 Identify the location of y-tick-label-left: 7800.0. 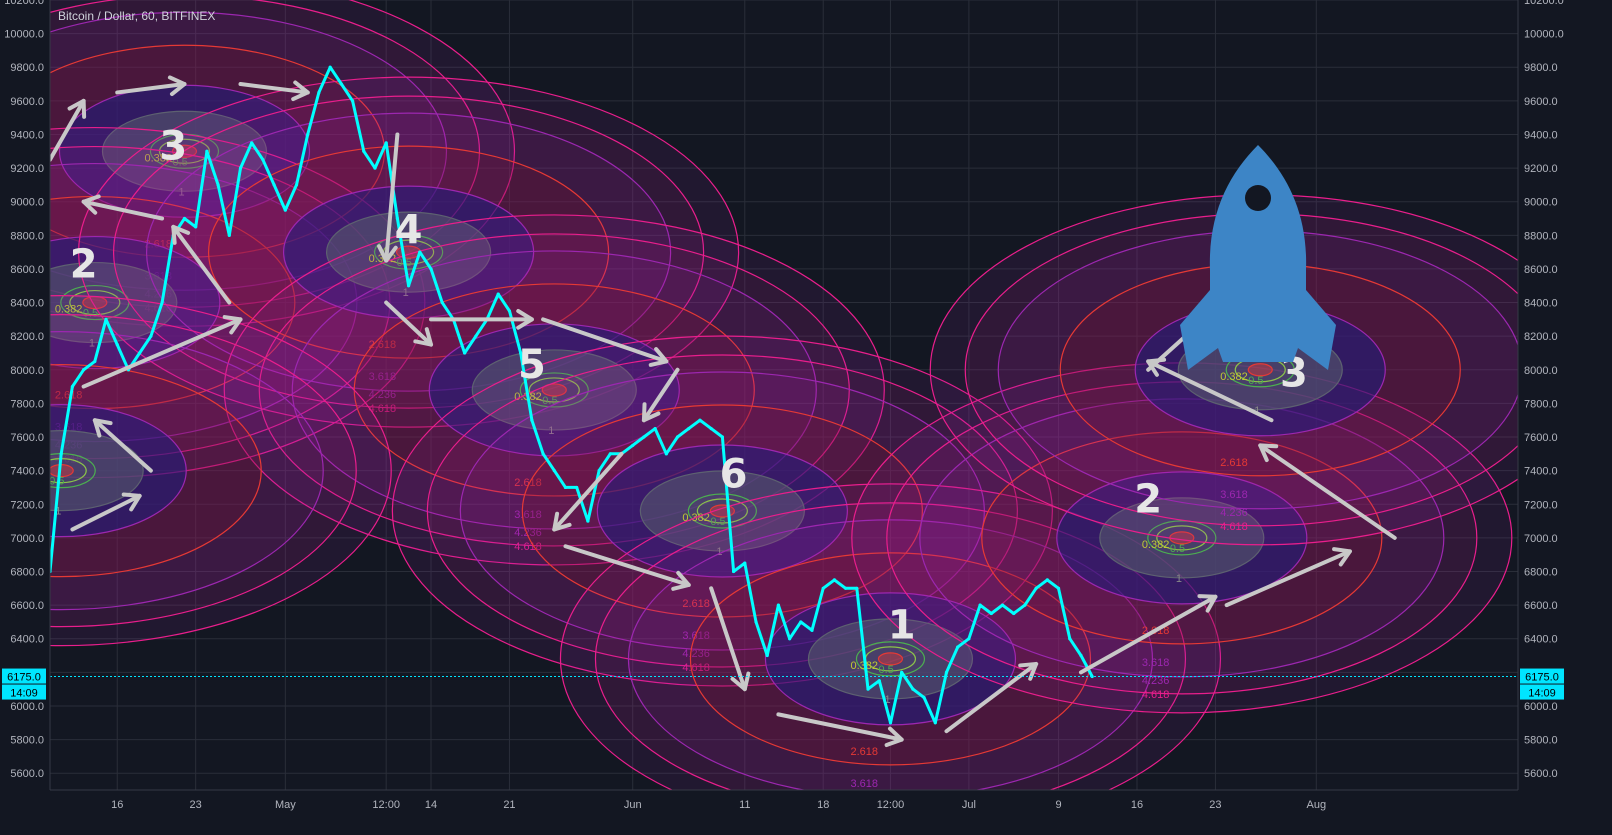
(27, 404).